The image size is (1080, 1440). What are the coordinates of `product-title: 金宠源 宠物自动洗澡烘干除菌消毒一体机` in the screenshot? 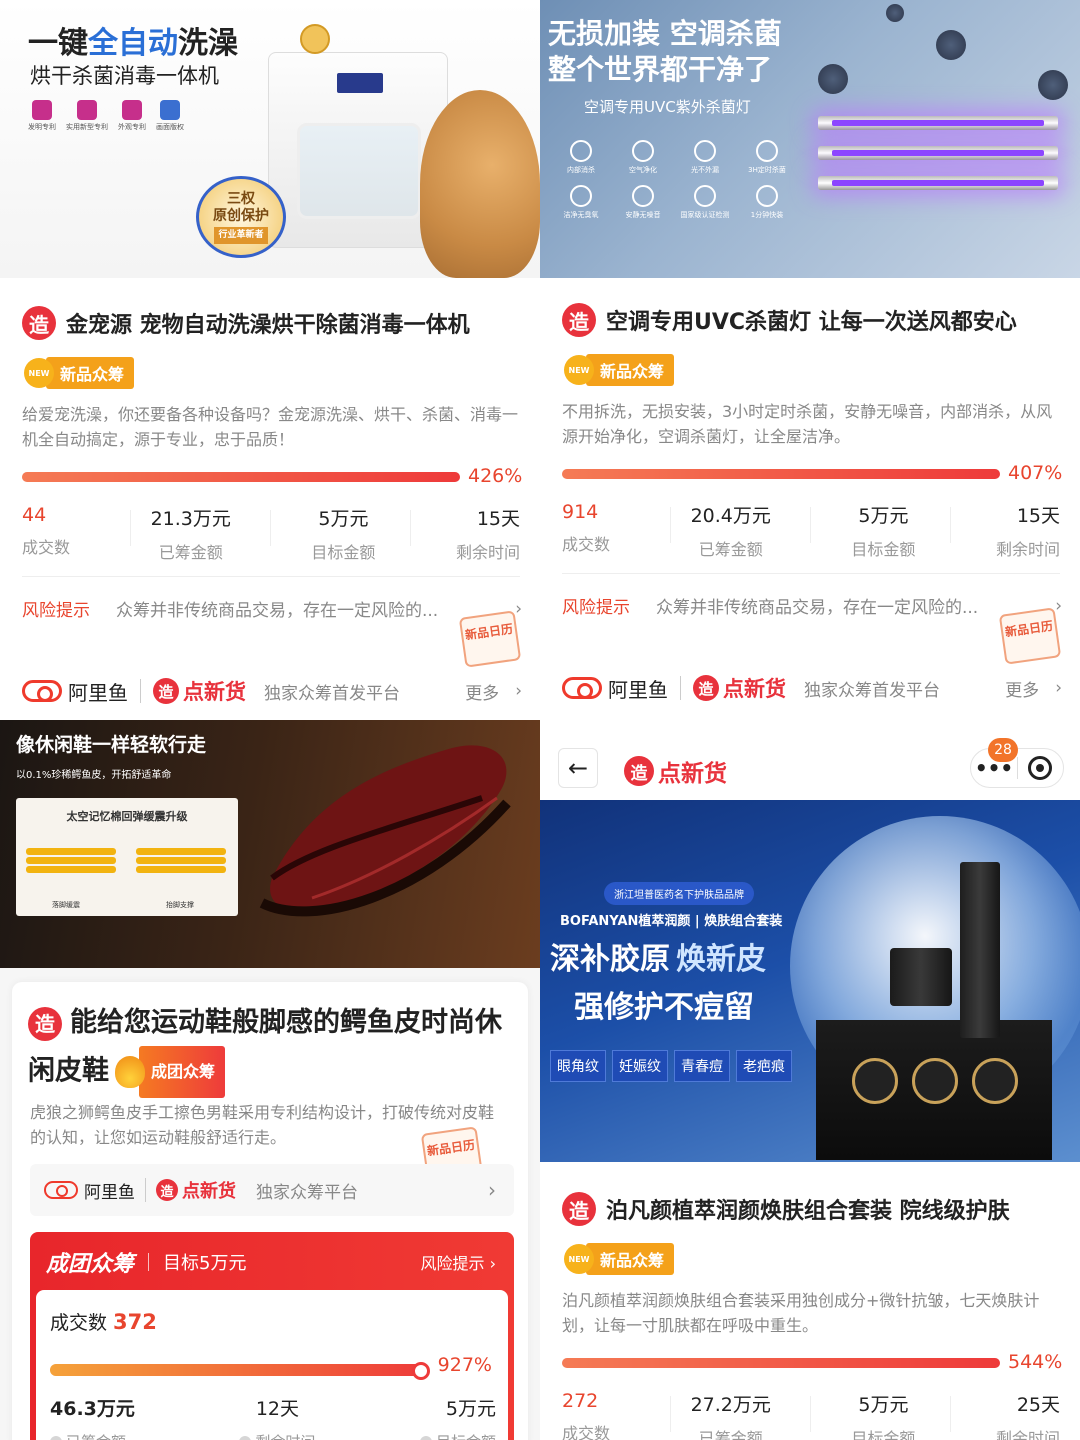 It's located at (268, 323).